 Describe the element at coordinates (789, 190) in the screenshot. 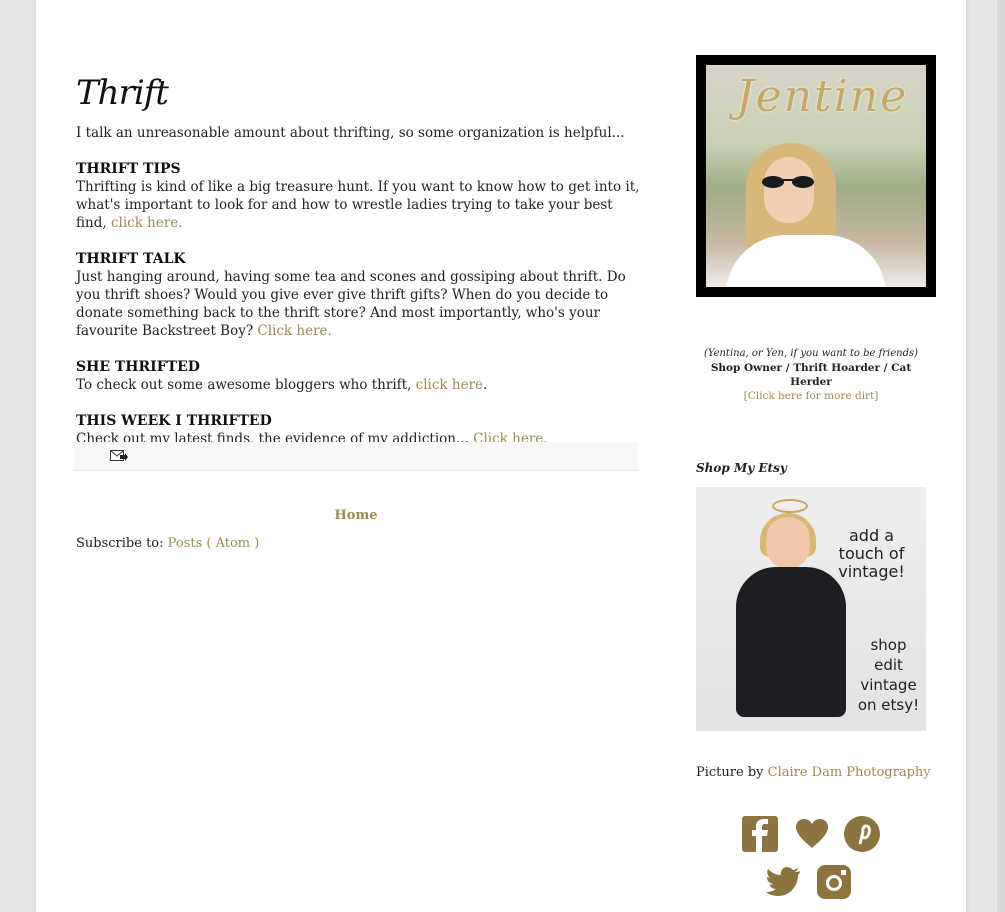

I see `profile-face` at that location.